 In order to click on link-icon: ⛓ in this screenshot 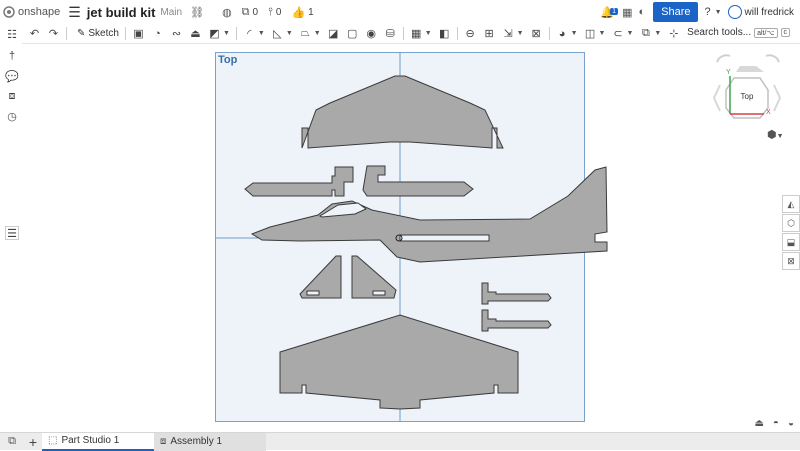, I will do `click(197, 12)`.